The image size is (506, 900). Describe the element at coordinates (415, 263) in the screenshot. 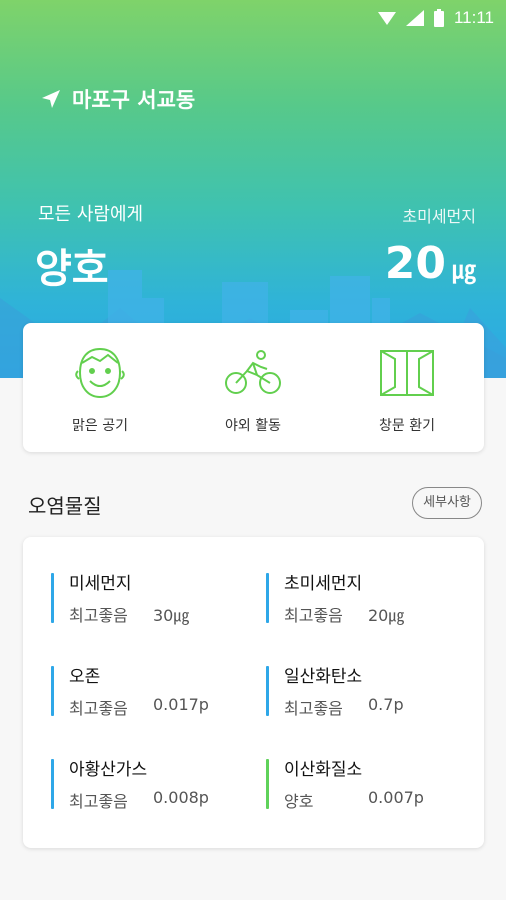

I see `pm25-number: 20` at that location.